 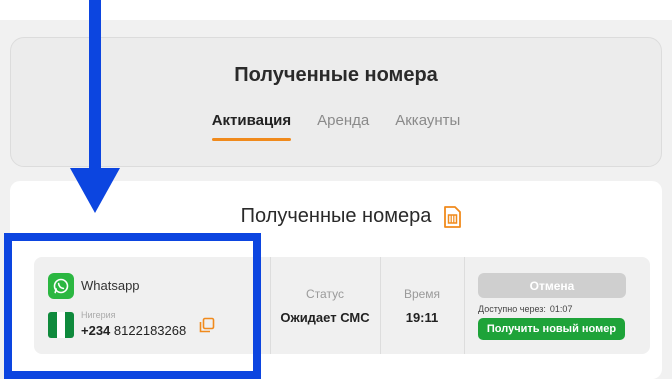 What do you see at coordinates (422, 294) in the screenshot?
I see `time-label: Время` at bounding box center [422, 294].